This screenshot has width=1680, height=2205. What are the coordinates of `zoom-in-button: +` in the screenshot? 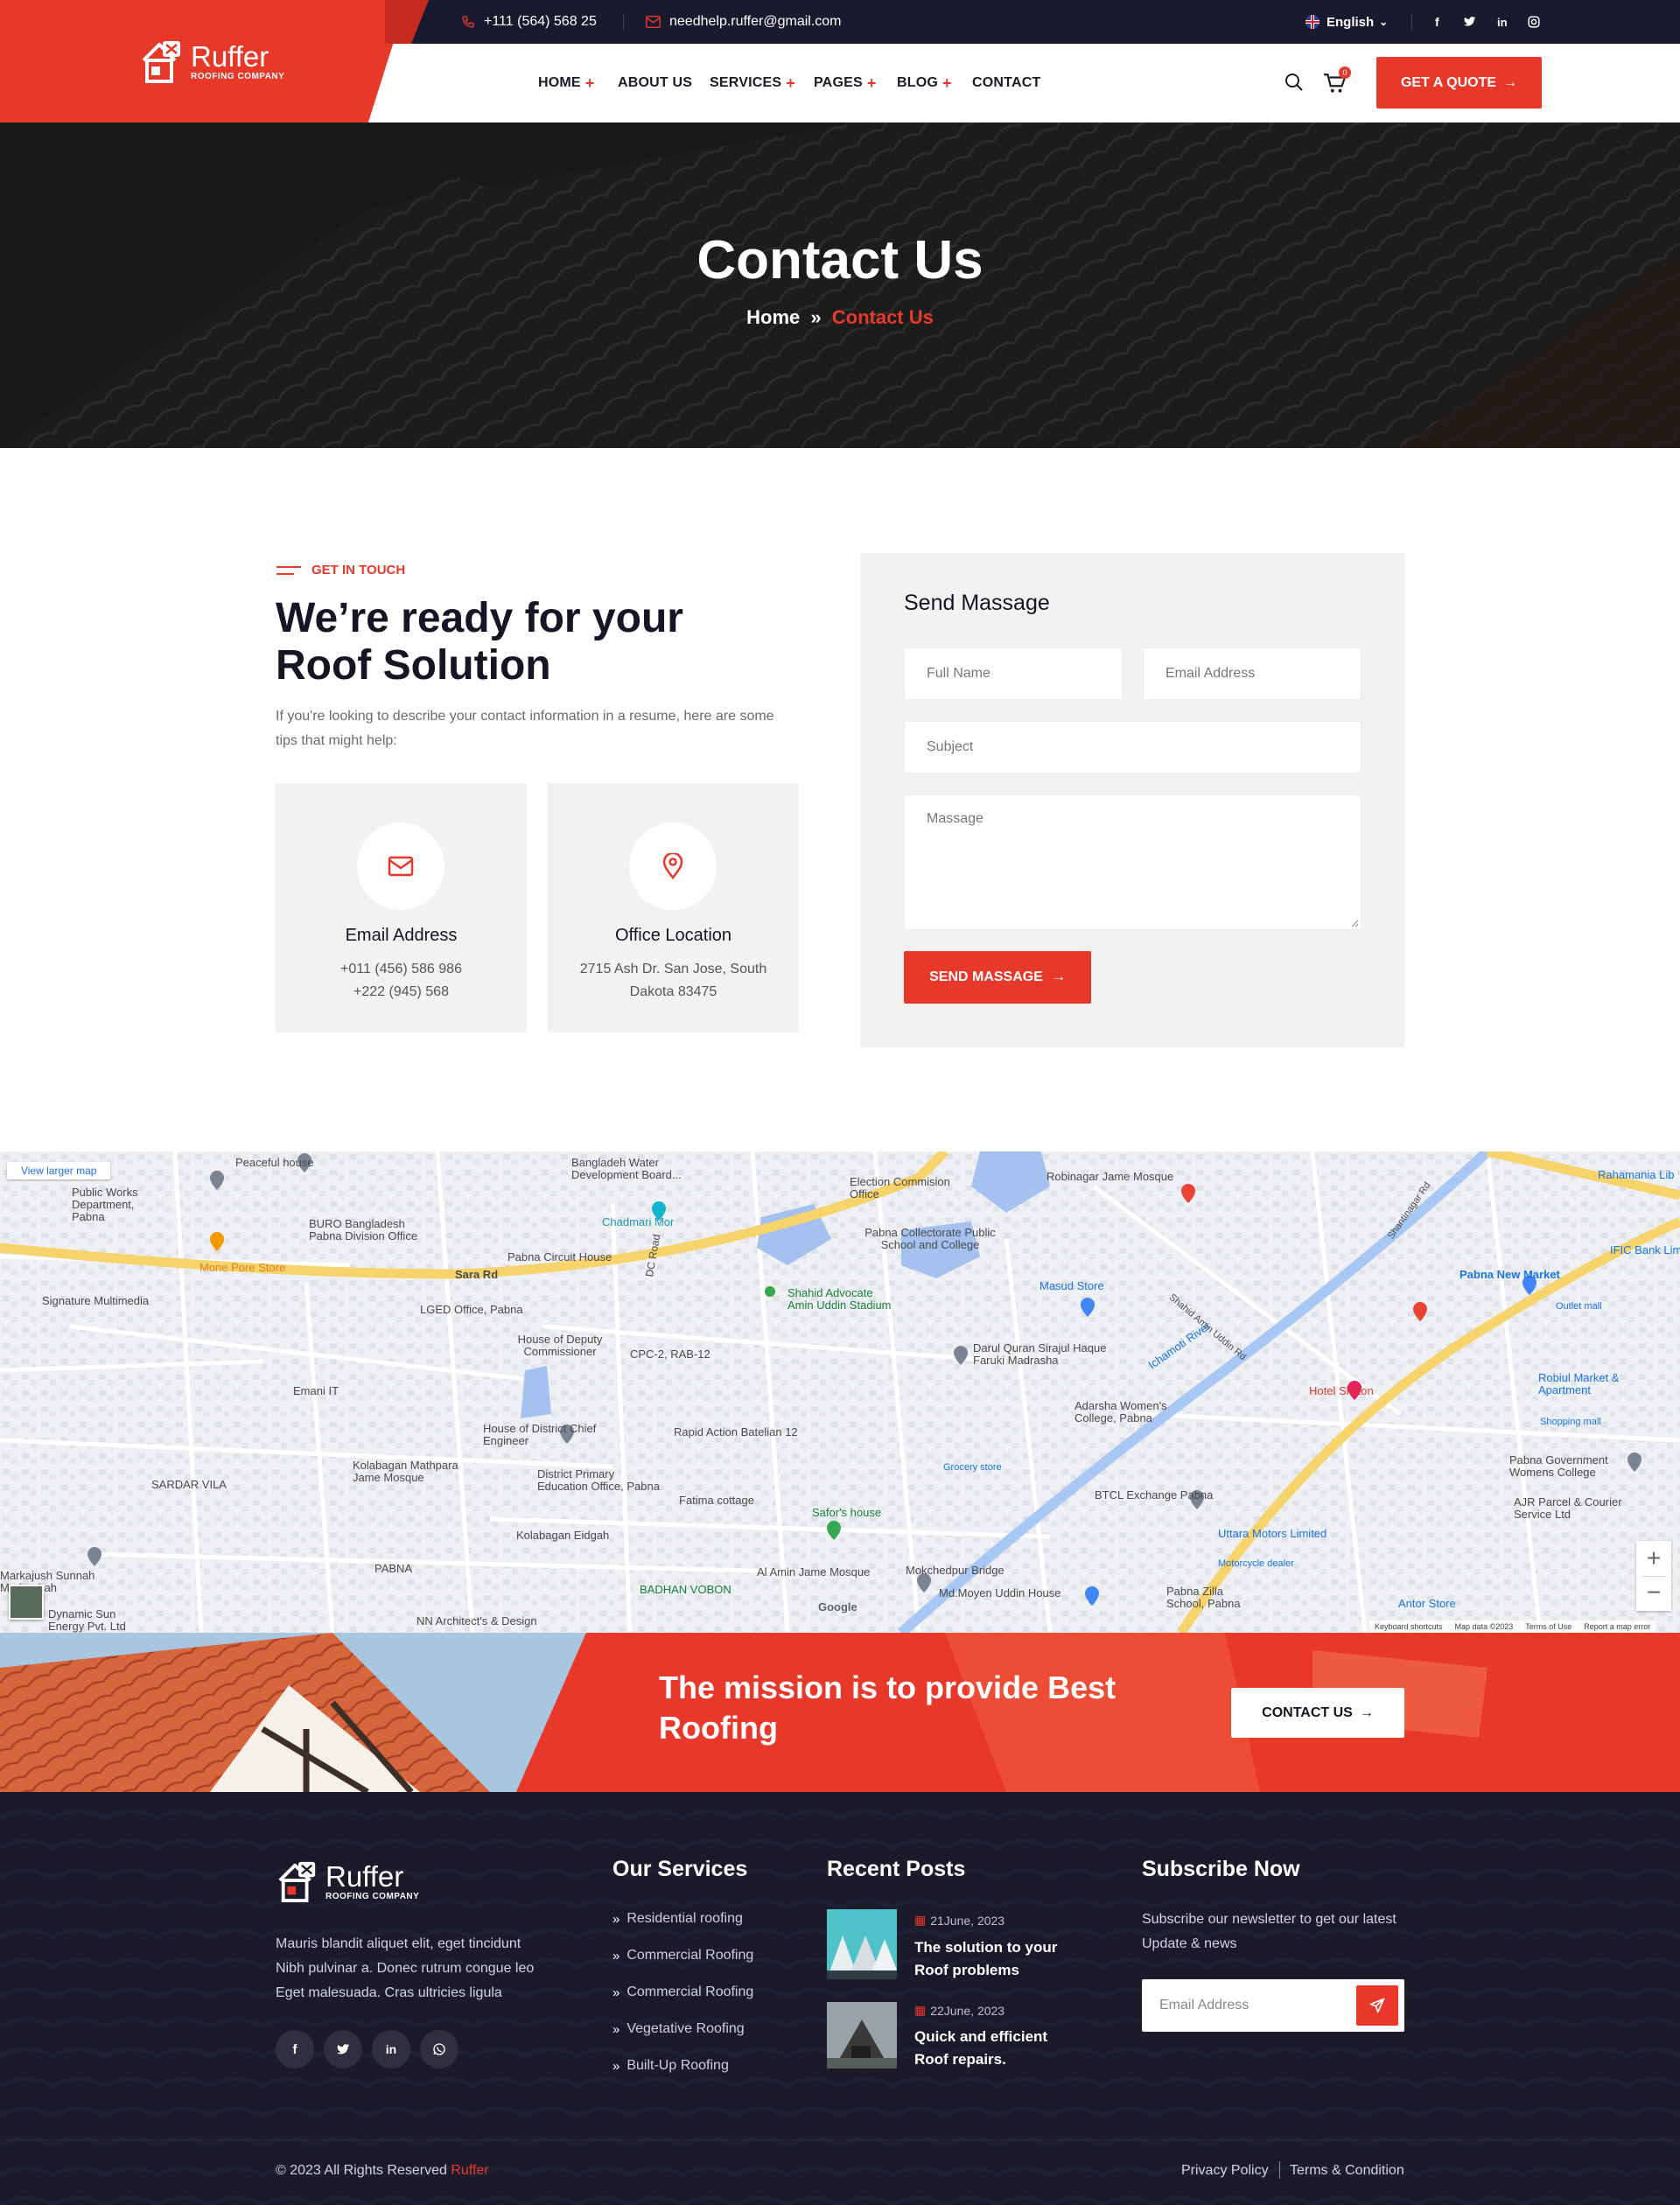 It's located at (1653, 1558).